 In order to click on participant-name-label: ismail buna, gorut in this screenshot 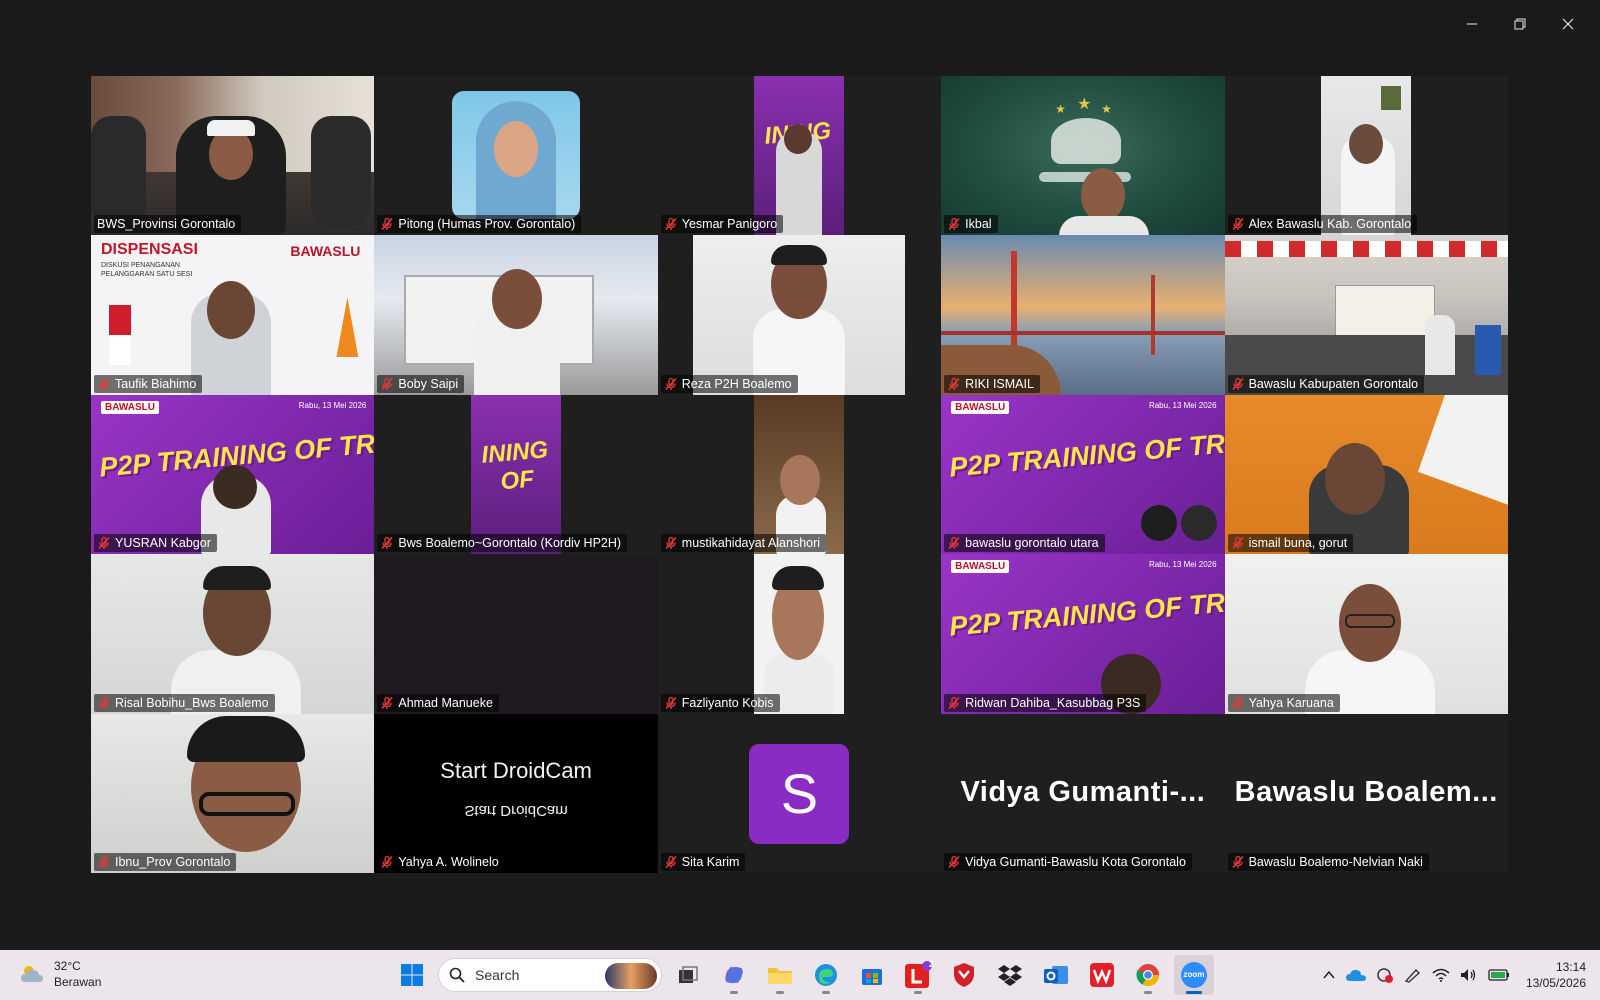, I will do `click(1290, 543)`.